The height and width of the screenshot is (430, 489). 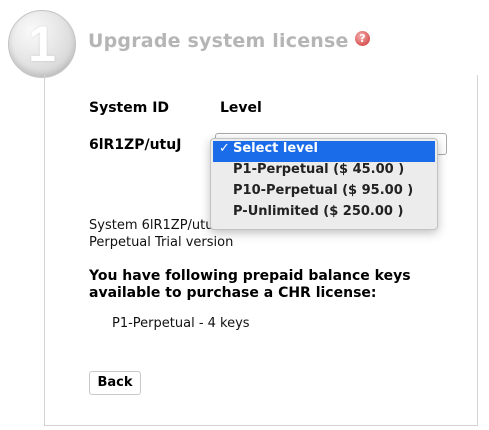 What do you see at coordinates (181, 323) in the screenshot?
I see `prepaid-key-item: P1-Perpetual - 4 keys` at bounding box center [181, 323].